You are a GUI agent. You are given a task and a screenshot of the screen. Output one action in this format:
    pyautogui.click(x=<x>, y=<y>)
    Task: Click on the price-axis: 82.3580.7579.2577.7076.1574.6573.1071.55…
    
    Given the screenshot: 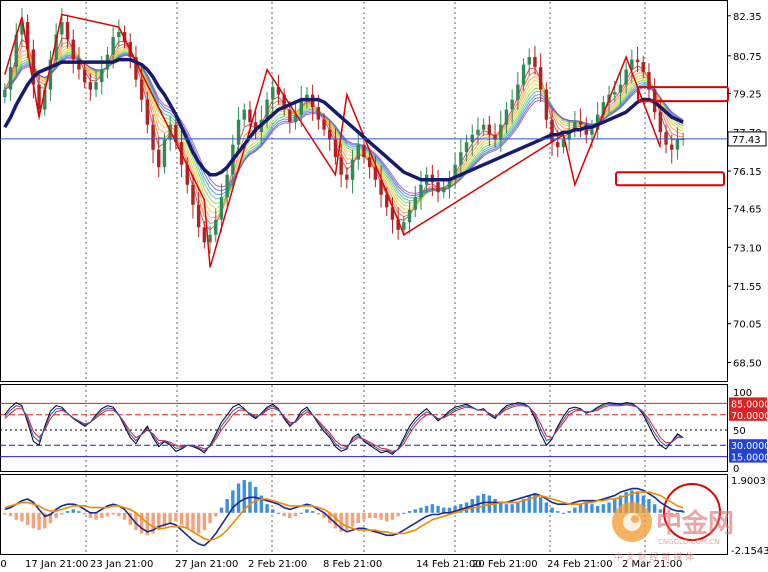 What is the action you would take?
    pyautogui.click(x=744, y=190)
    